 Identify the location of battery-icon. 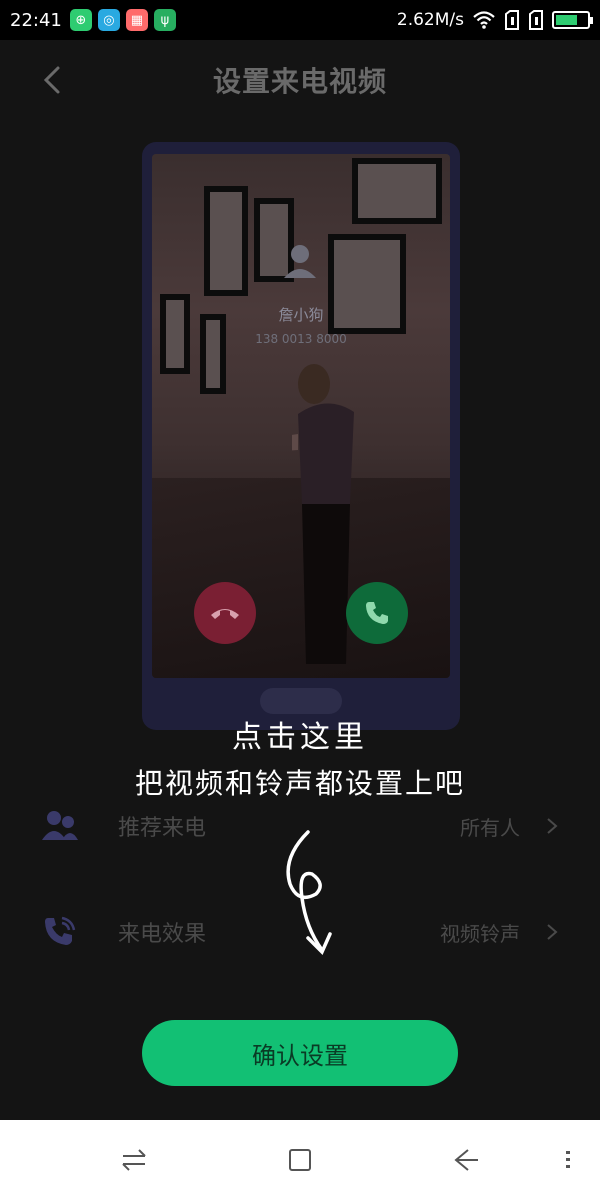
(572, 20).